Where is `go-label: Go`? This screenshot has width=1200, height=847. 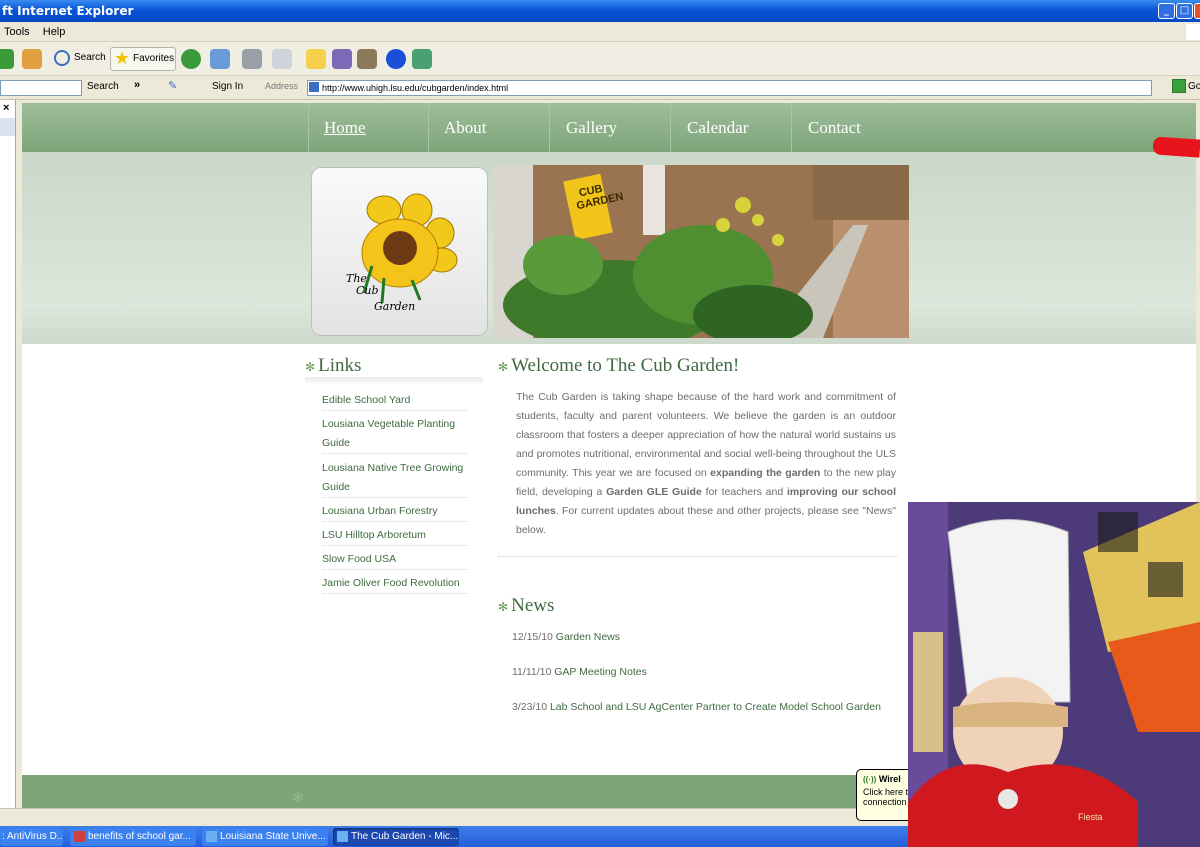
go-label: Go is located at coordinates (1194, 86).